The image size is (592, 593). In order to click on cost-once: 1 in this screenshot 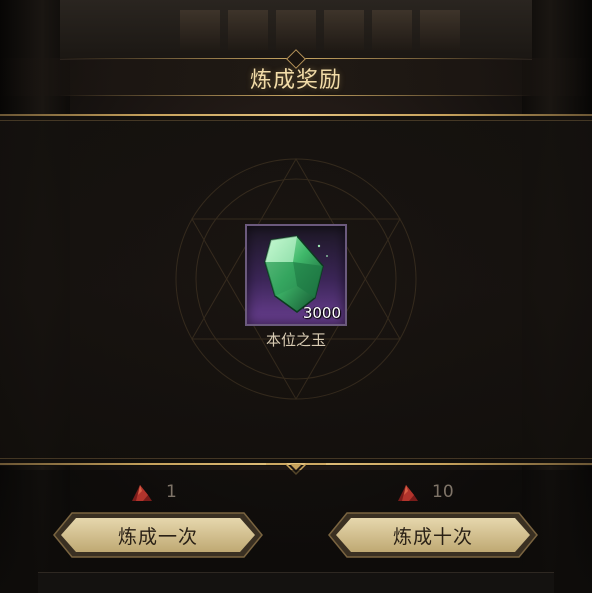, I will do `click(152, 492)`.